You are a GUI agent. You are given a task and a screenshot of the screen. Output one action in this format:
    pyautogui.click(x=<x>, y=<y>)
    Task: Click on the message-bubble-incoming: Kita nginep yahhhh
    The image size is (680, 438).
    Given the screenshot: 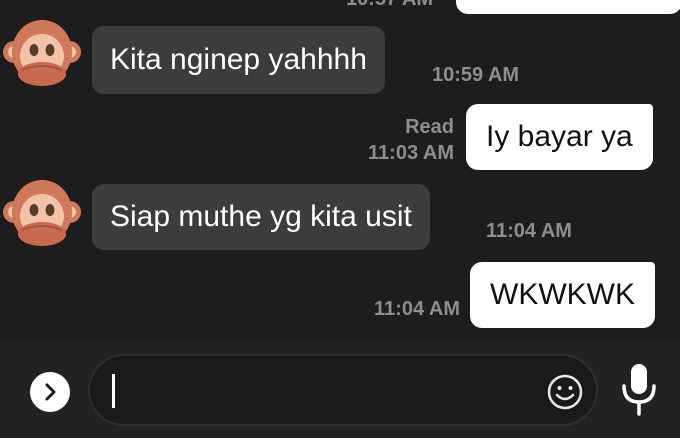 What is the action you would take?
    pyautogui.click(x=238, y=60)
    